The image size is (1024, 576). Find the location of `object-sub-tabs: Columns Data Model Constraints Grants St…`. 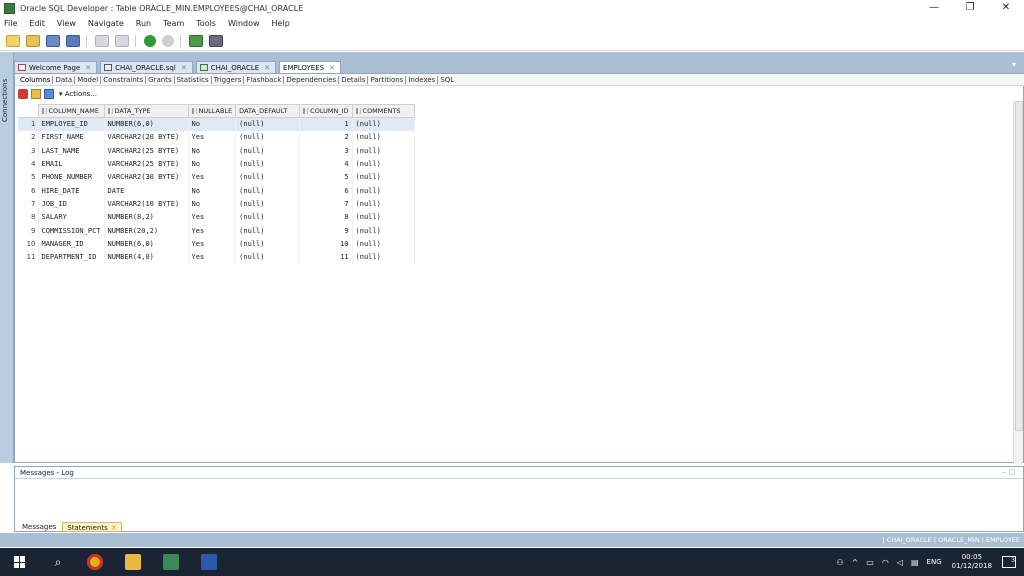

object-sub-tabs: Columns Data Model Constraints Grants St… is located at coordinates (519, 80).